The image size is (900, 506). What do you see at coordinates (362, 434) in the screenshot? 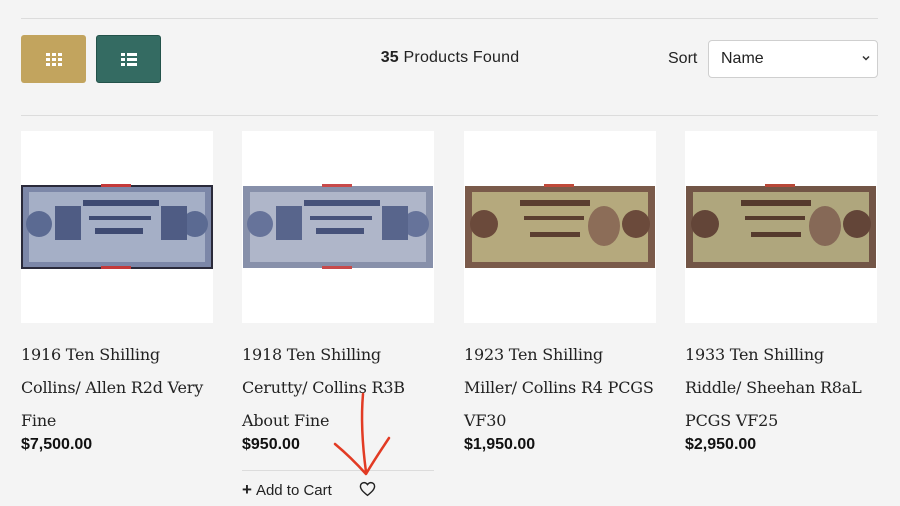
I see `annotation-arrow-icon` at bounding box center [362, 434].